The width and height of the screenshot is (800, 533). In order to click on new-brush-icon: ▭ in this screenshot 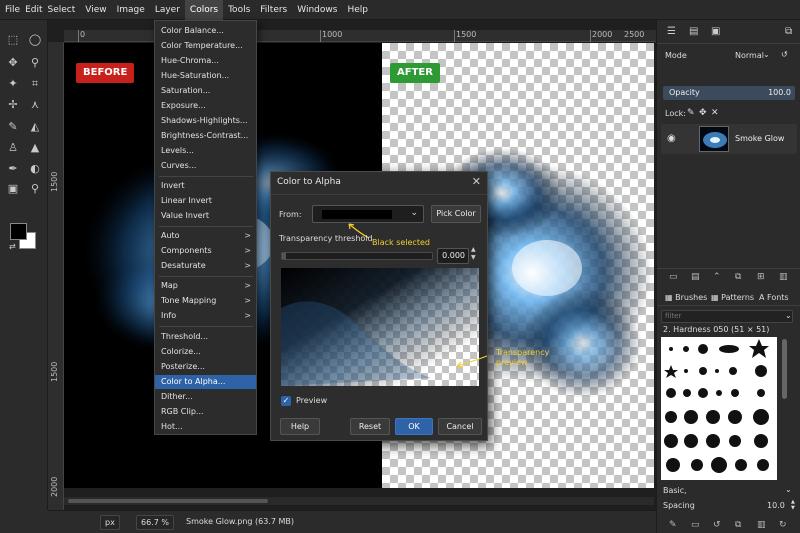, I will do `click(695, 525)`.